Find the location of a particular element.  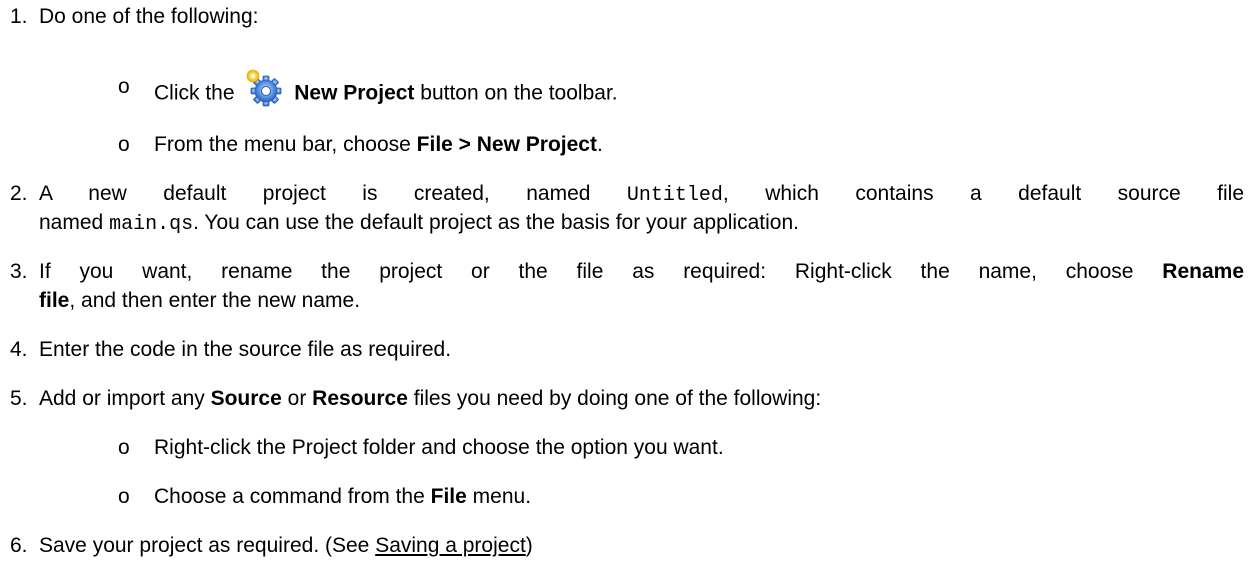

step-bold-file: file is located at coordinates (54, 300).